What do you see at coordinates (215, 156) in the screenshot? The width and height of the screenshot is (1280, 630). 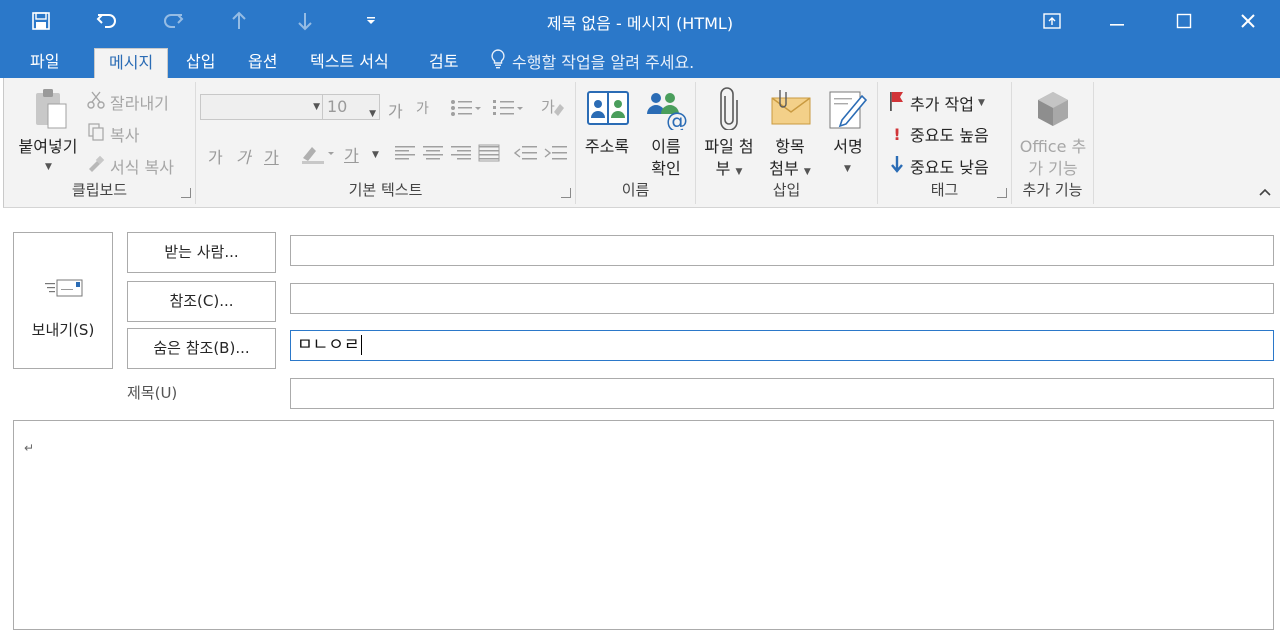 I see `bold-button: 가` at bounding box center [215, 156].